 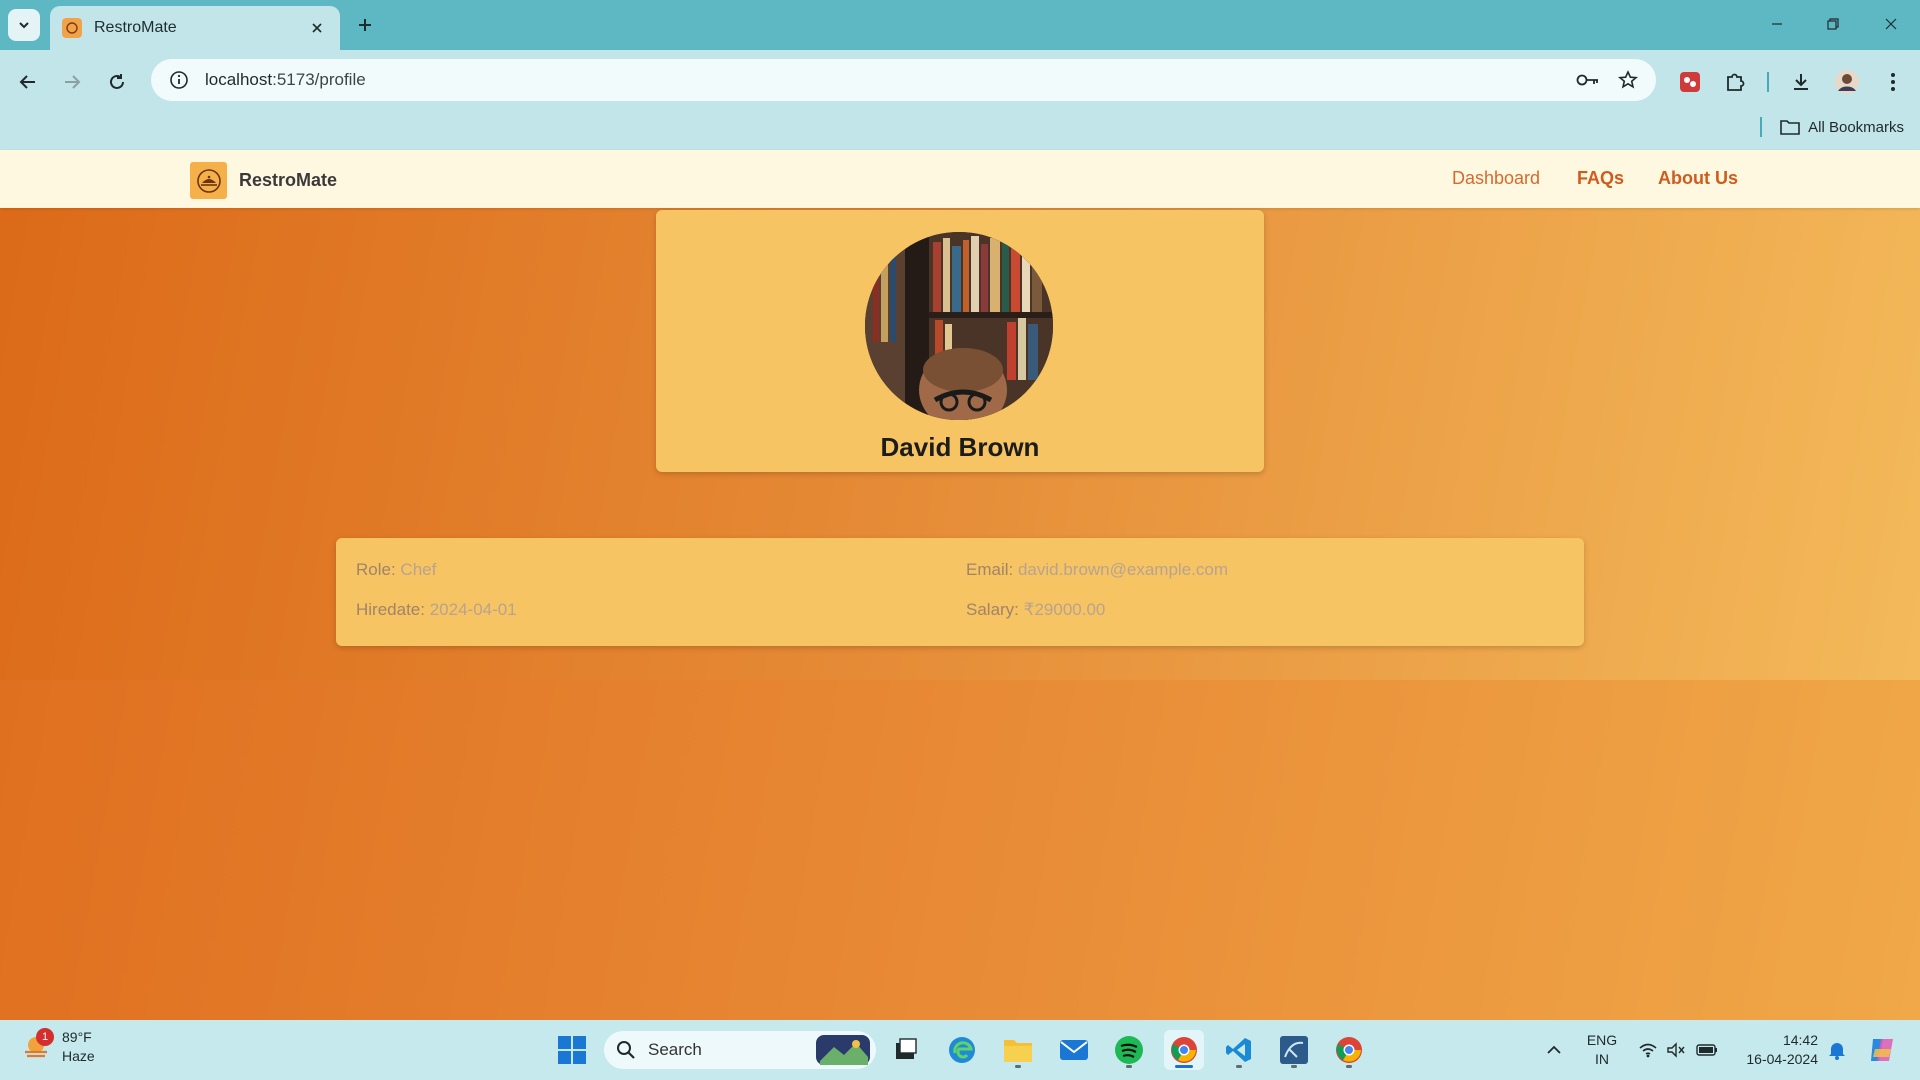 I want to click on new-tab-button, so click(x=365, y=25).